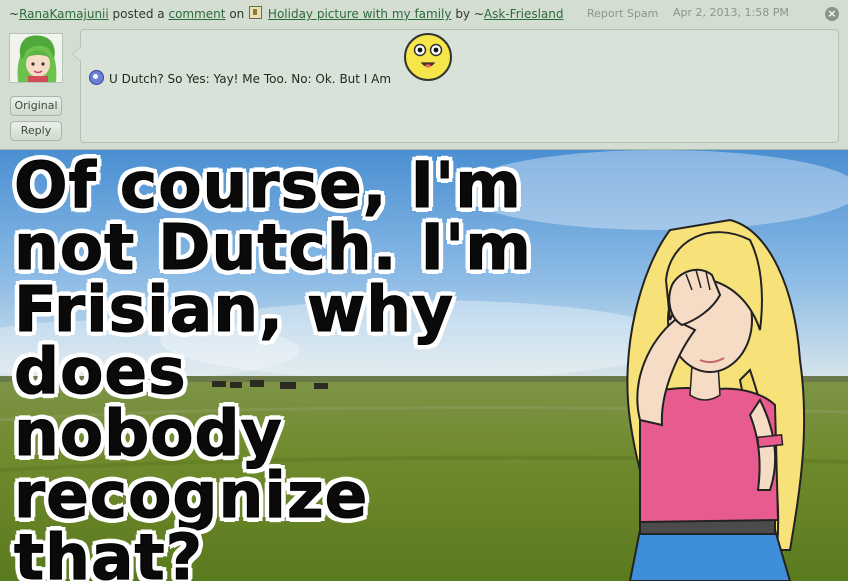 Image resolution: width=848 pixels, height=581 pixels. Describe the element at coordinates (36, 58) in the screenshot. I see `avatar` at that location.